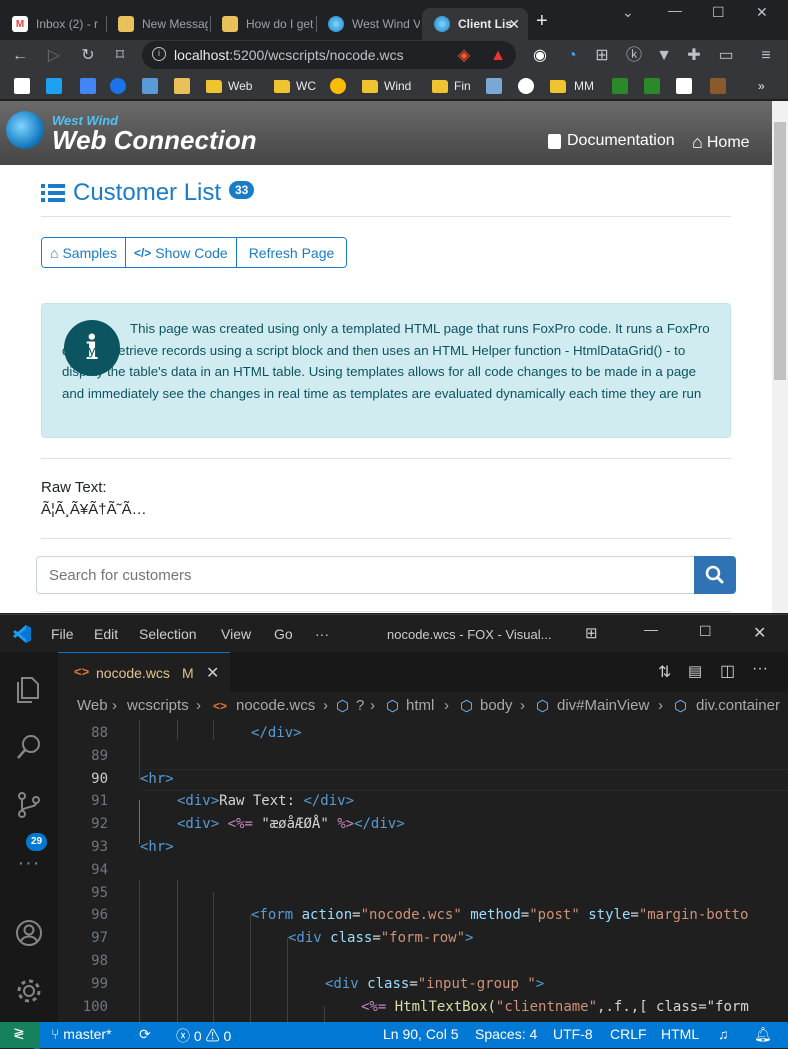  What do you see at coordinates (62, 634) in the screenshot?
I see `menu-file: File` at bounding box center [62, 634].